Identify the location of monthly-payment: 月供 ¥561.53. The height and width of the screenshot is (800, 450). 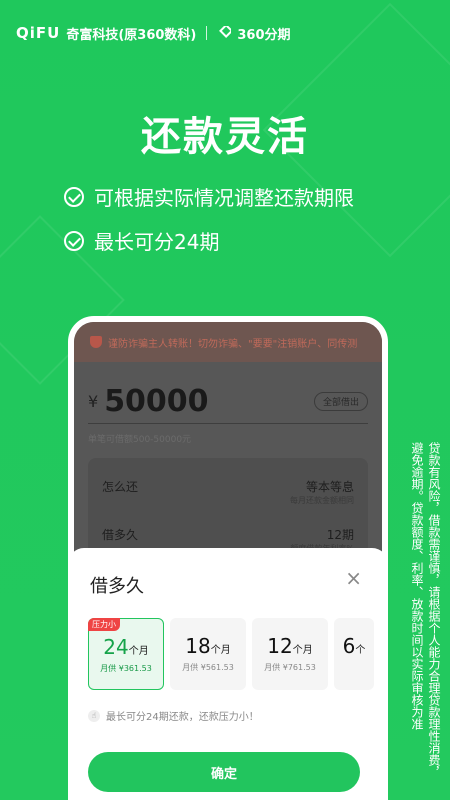
(208, 667).